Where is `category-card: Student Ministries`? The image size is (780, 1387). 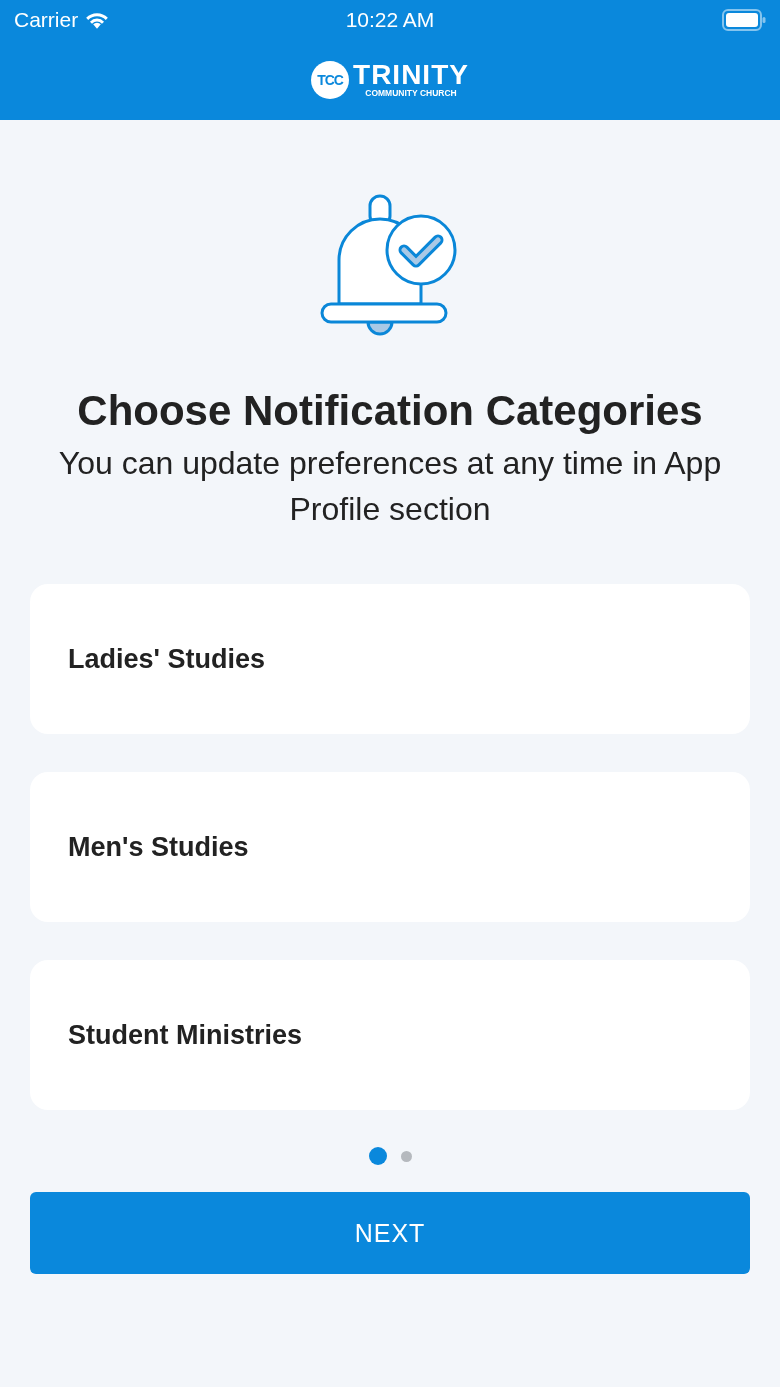 category-card: Student Ministries is located at coordinates (390, 1035).